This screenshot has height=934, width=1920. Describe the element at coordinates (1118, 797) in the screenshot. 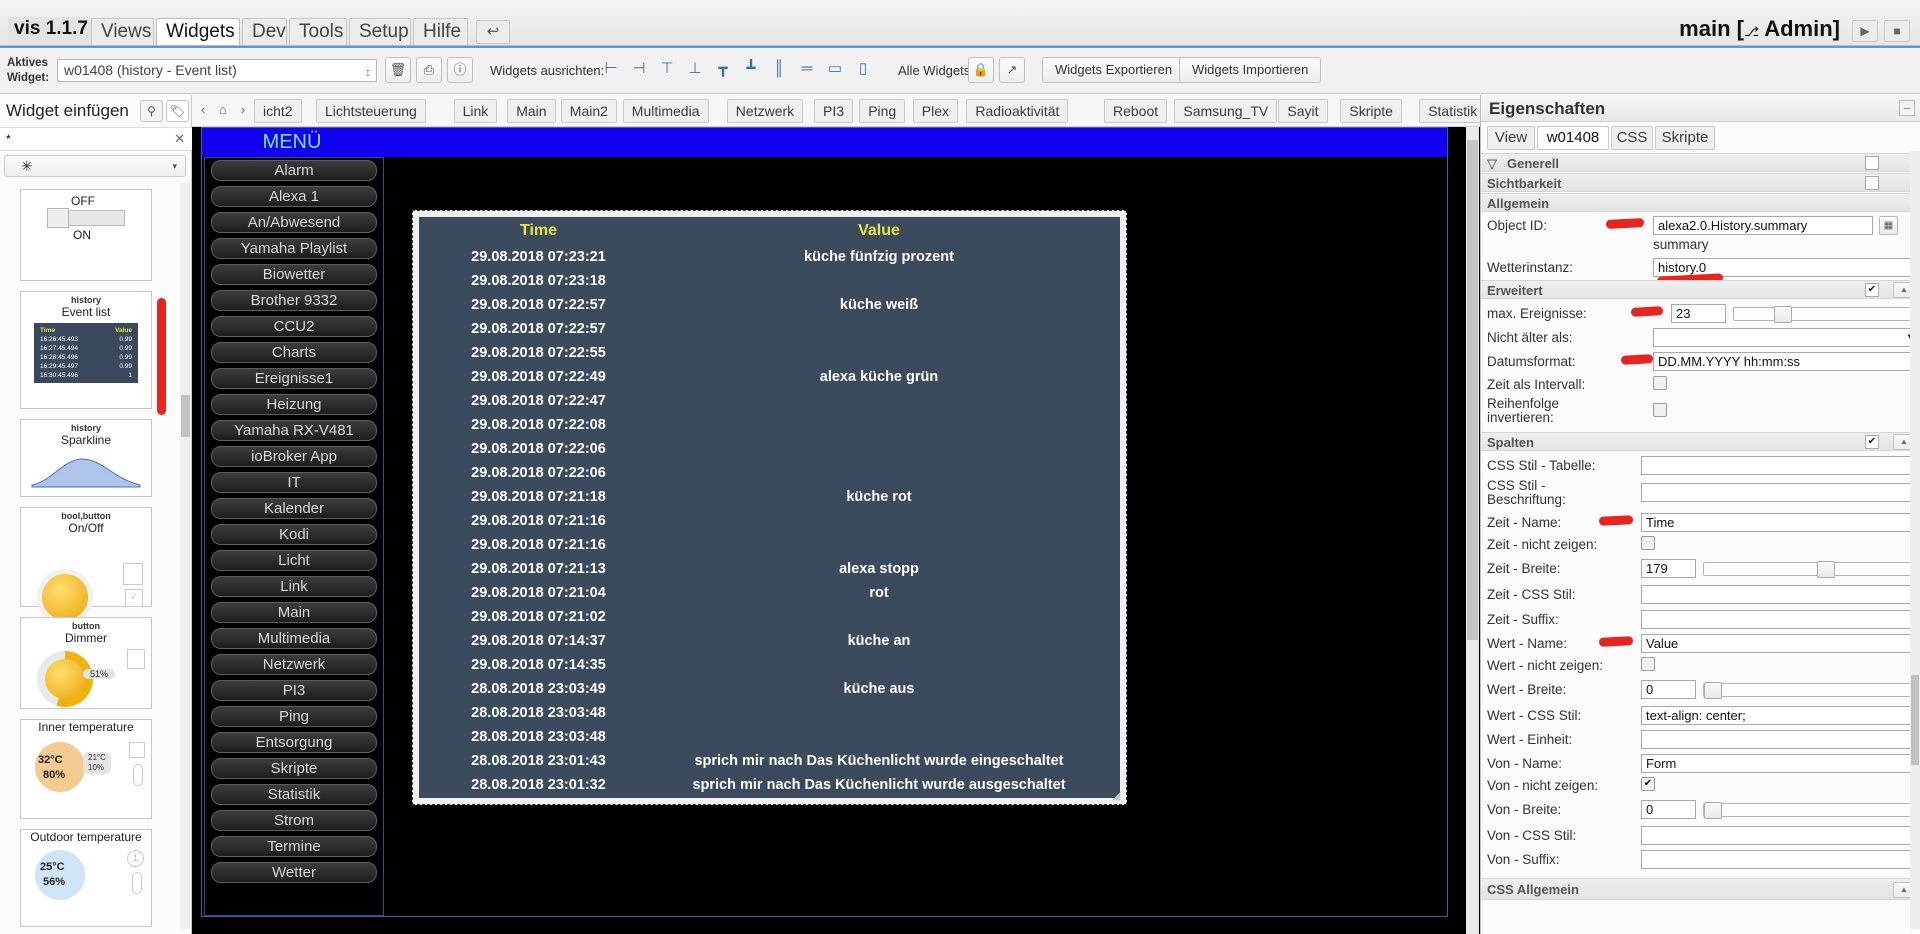

I see `resize-handle: ◢` at that location.